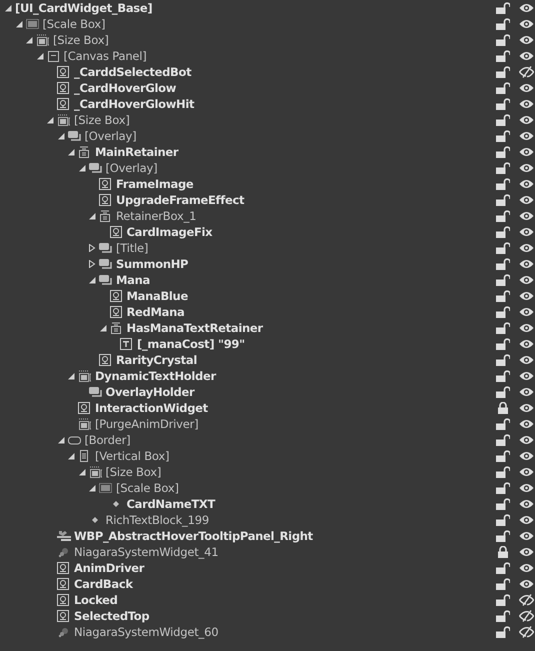 This screenshot has width=535, height=651. Describe the element at coordinates (155, 184) in the screenshot. I see `widget-label: FrameImage` at that location.